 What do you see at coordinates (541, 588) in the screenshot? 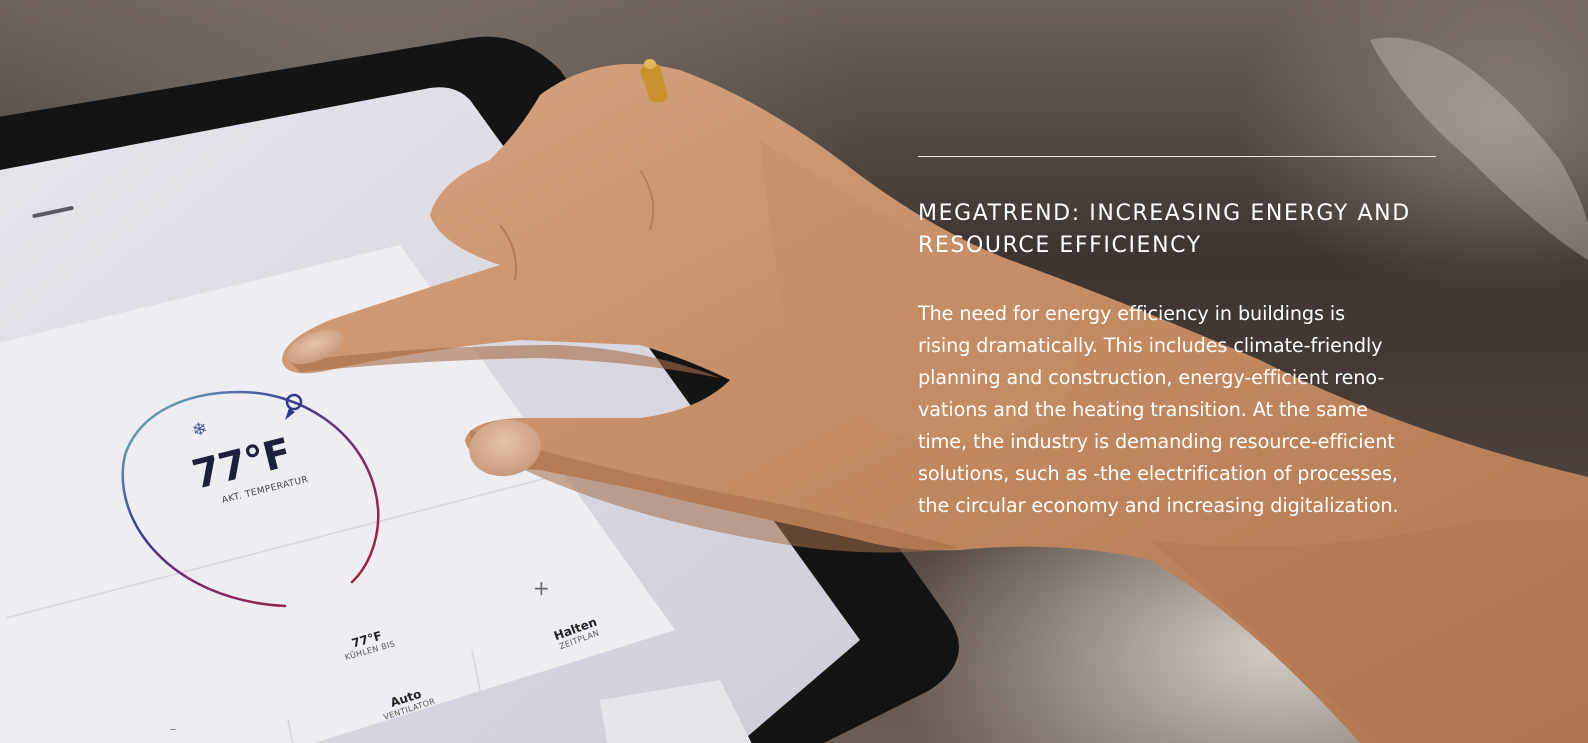
I see `increase-temperature-symbol: +` at bounding box center [541, 588].